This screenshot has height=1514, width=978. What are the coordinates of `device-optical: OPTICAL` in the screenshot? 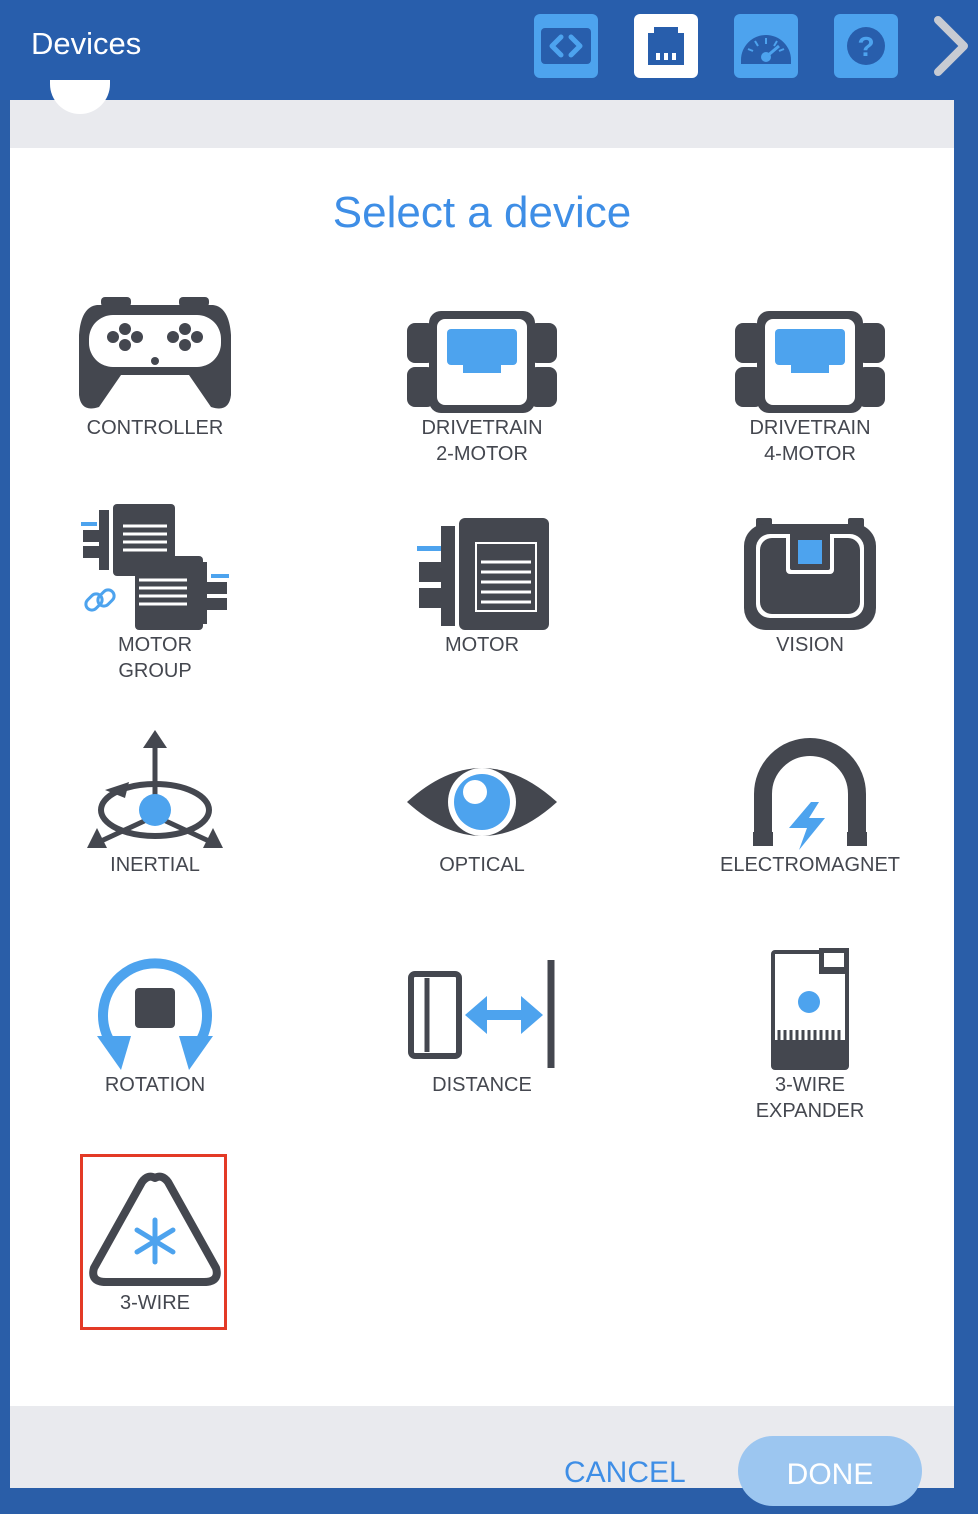 It's located at (482, 799).